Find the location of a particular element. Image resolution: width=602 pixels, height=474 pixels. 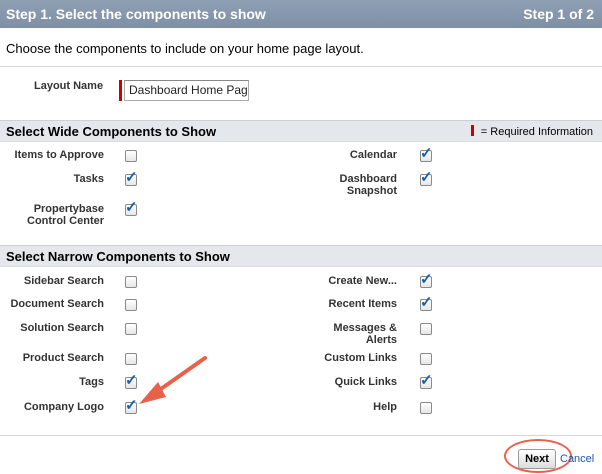

next-button: Next is located at coordinates (537, 459).